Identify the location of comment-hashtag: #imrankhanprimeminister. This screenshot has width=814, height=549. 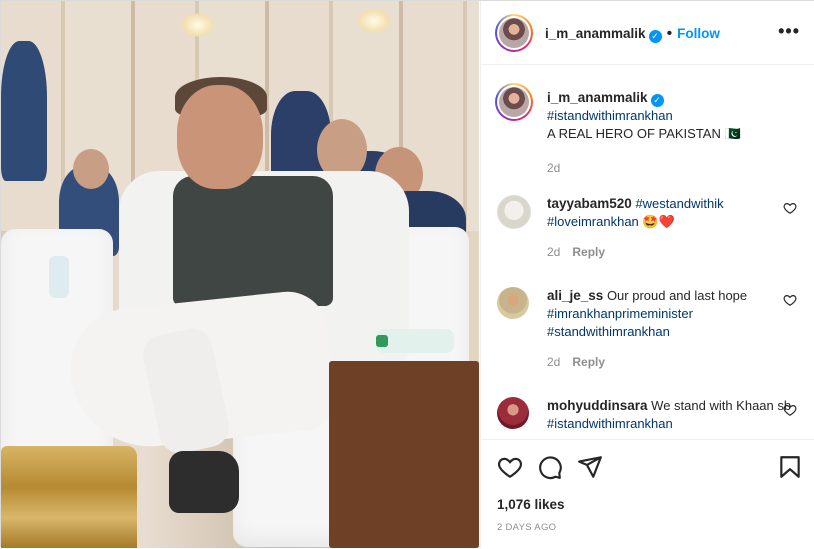
(620, 313).